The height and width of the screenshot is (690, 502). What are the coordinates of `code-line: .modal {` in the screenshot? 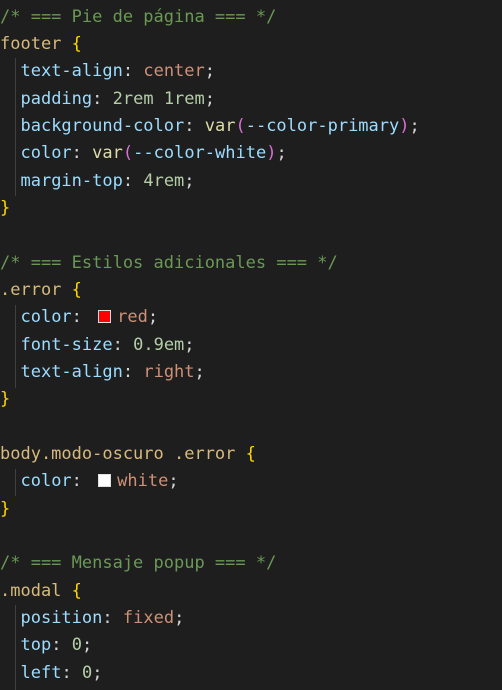 It's located at (251, 591).